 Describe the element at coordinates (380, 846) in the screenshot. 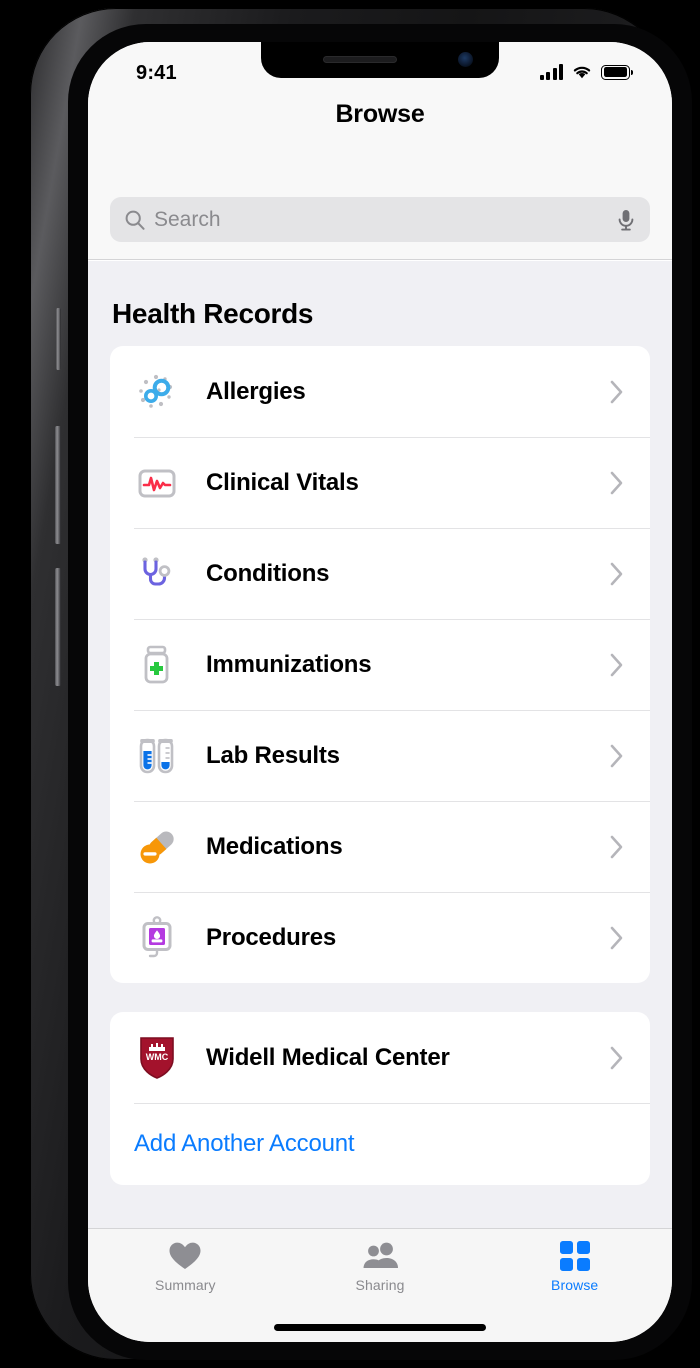

I see `list-item-medications: Medications` at that location.